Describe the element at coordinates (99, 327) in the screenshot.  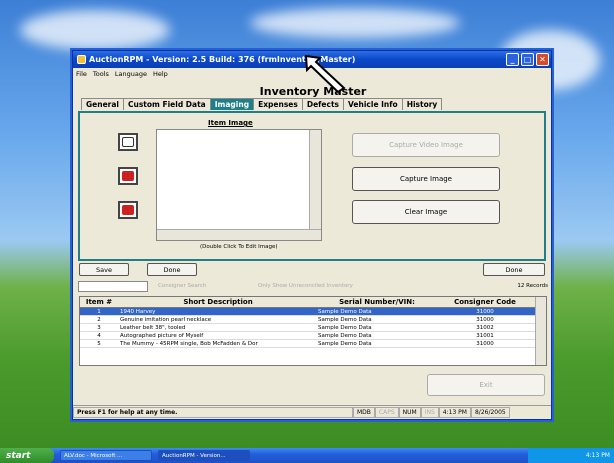
I see `cell: 3` at that location.